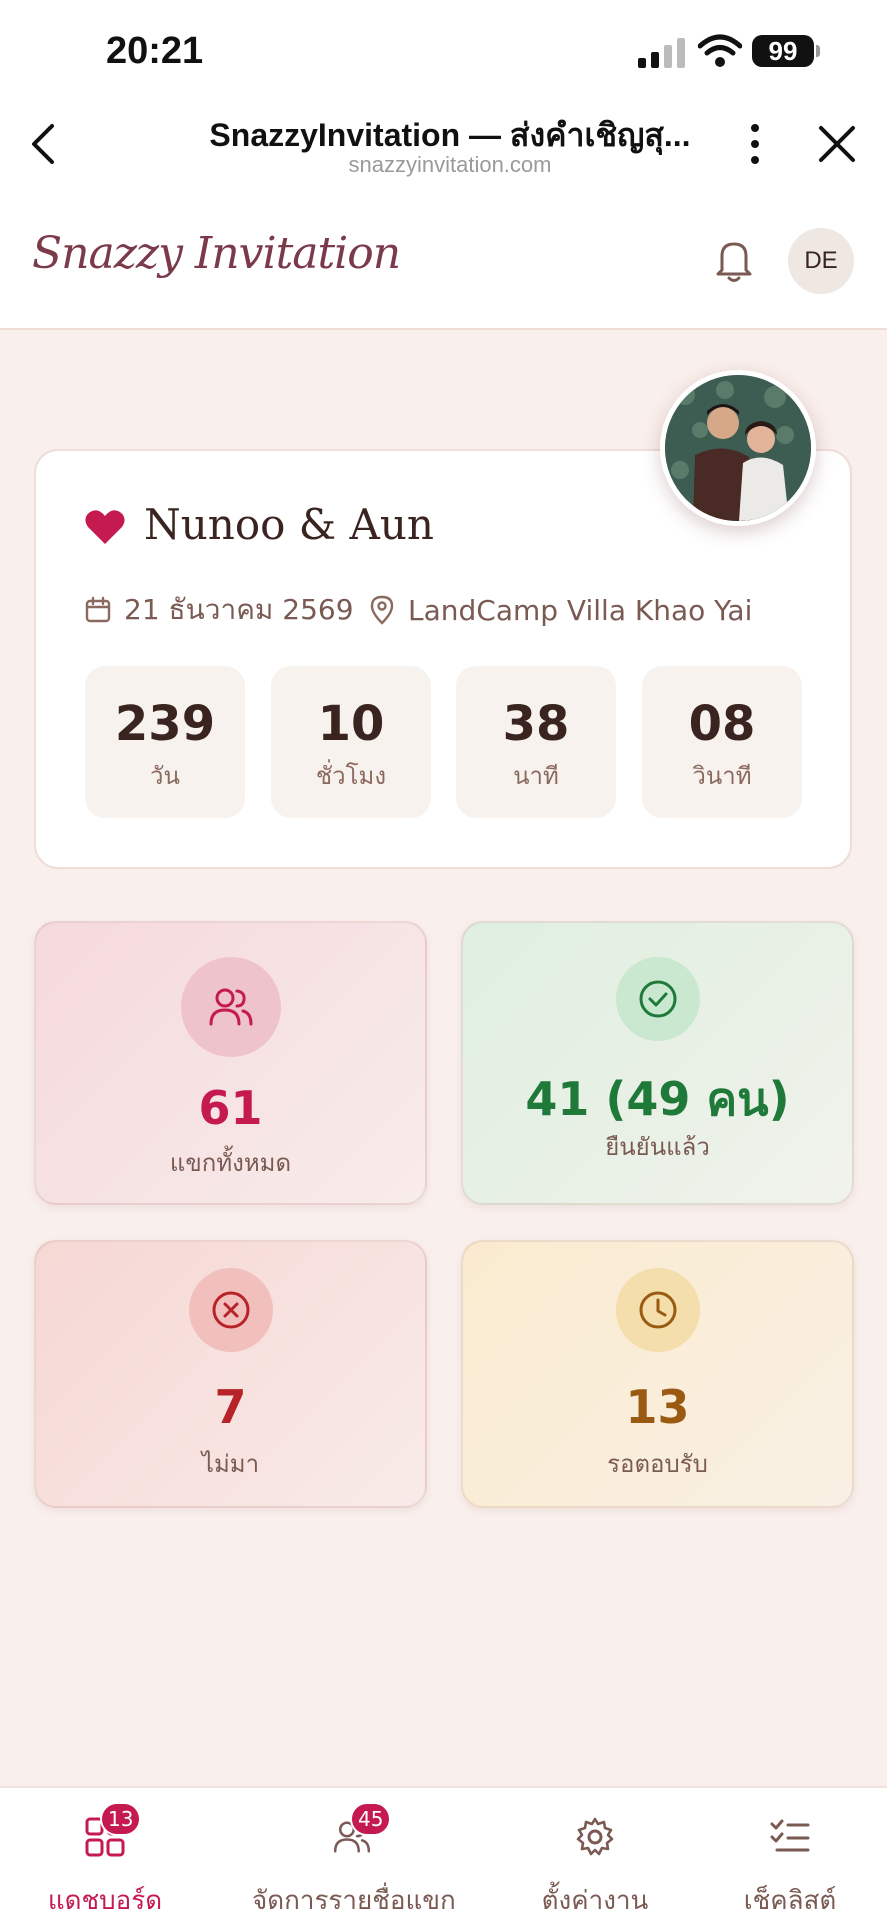  What do you see at coordinates (657, 1464) in the screenshot?
I see `stat-pending-label: รอตอบรับ` at bounding box center [657, 1464].